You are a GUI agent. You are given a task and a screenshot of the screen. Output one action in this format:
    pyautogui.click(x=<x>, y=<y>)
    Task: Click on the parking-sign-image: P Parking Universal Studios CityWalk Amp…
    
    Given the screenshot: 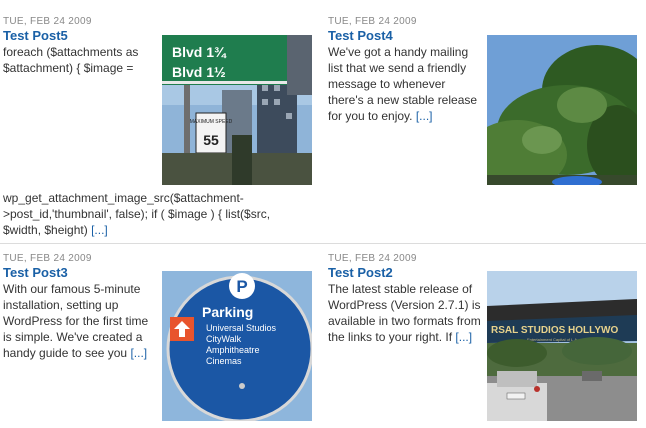 What is the action you would take?
    pyautogui.click(x=237, y=346)
    